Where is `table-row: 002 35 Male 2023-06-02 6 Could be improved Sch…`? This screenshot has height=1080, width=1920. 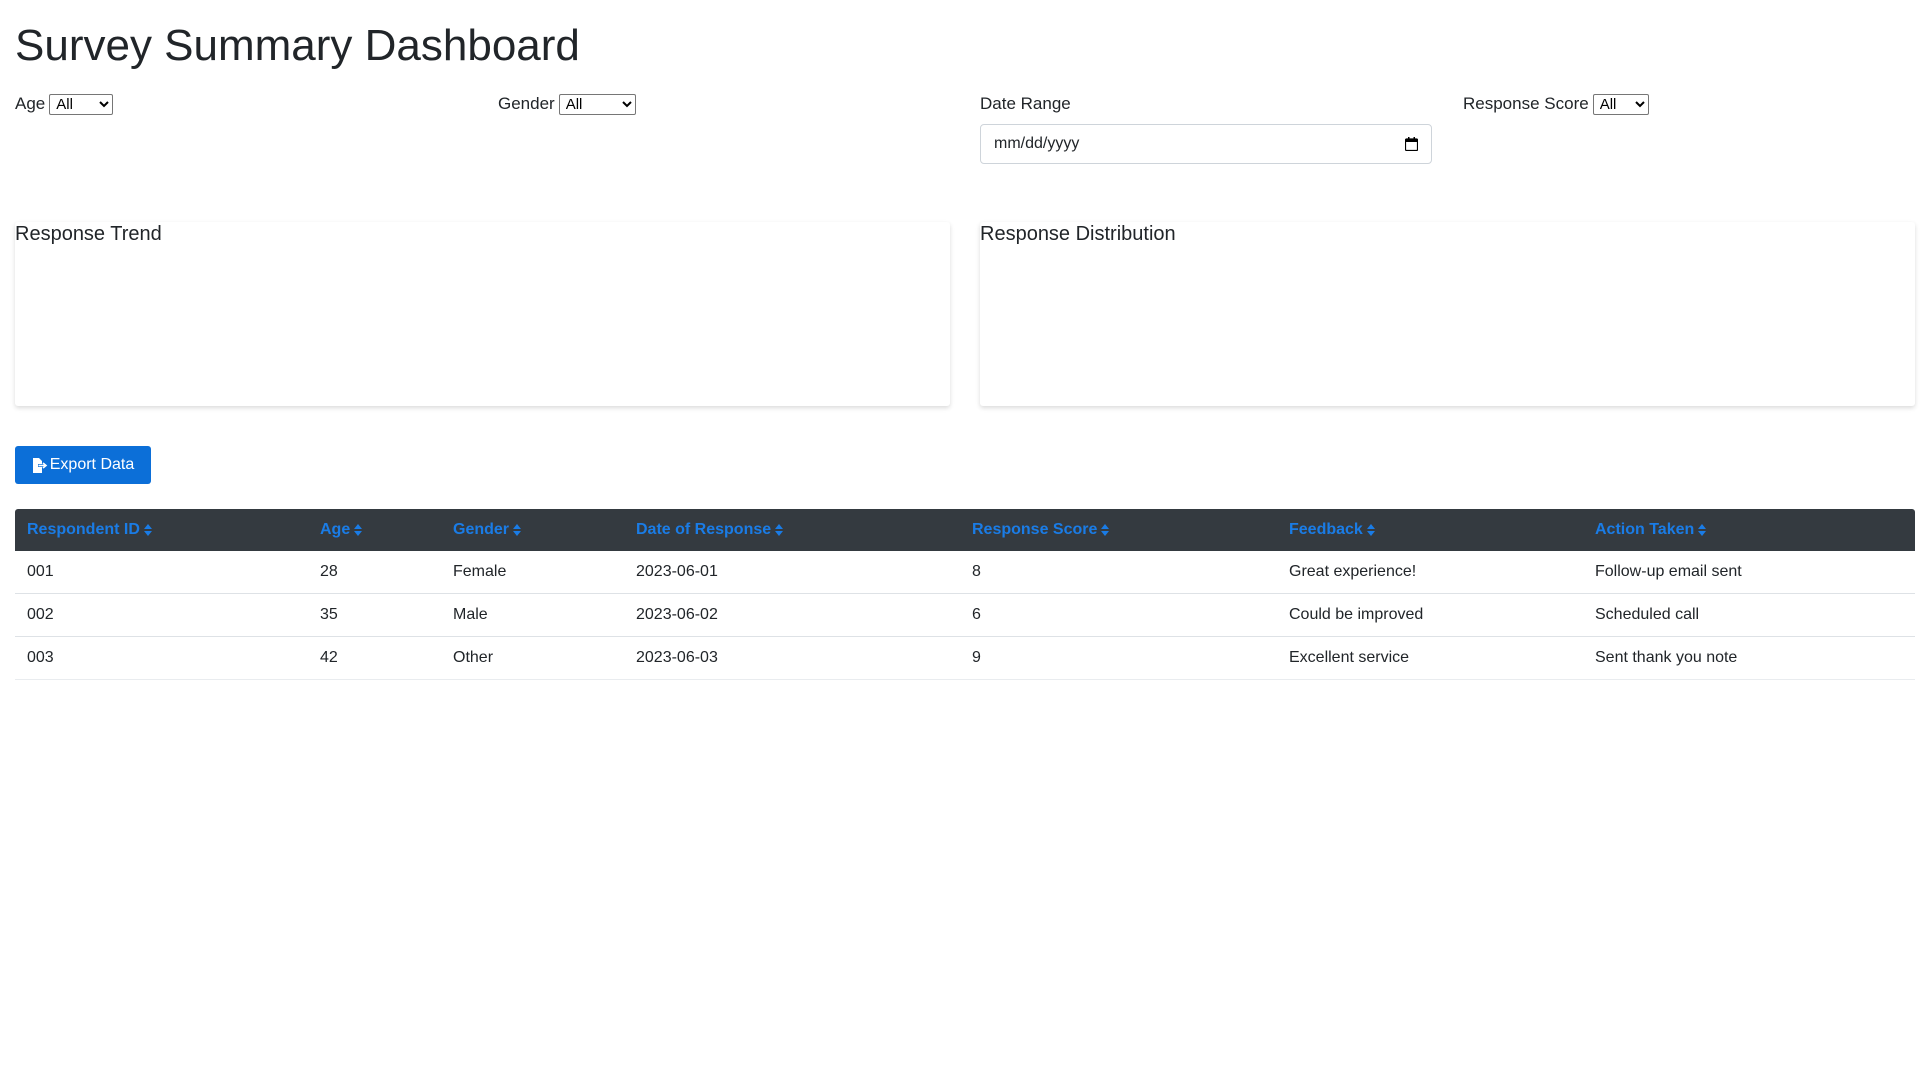 table-row: 002 35 Male 2023-06-02 6 Could be improved Sch… is located at coordinates (965, 615).